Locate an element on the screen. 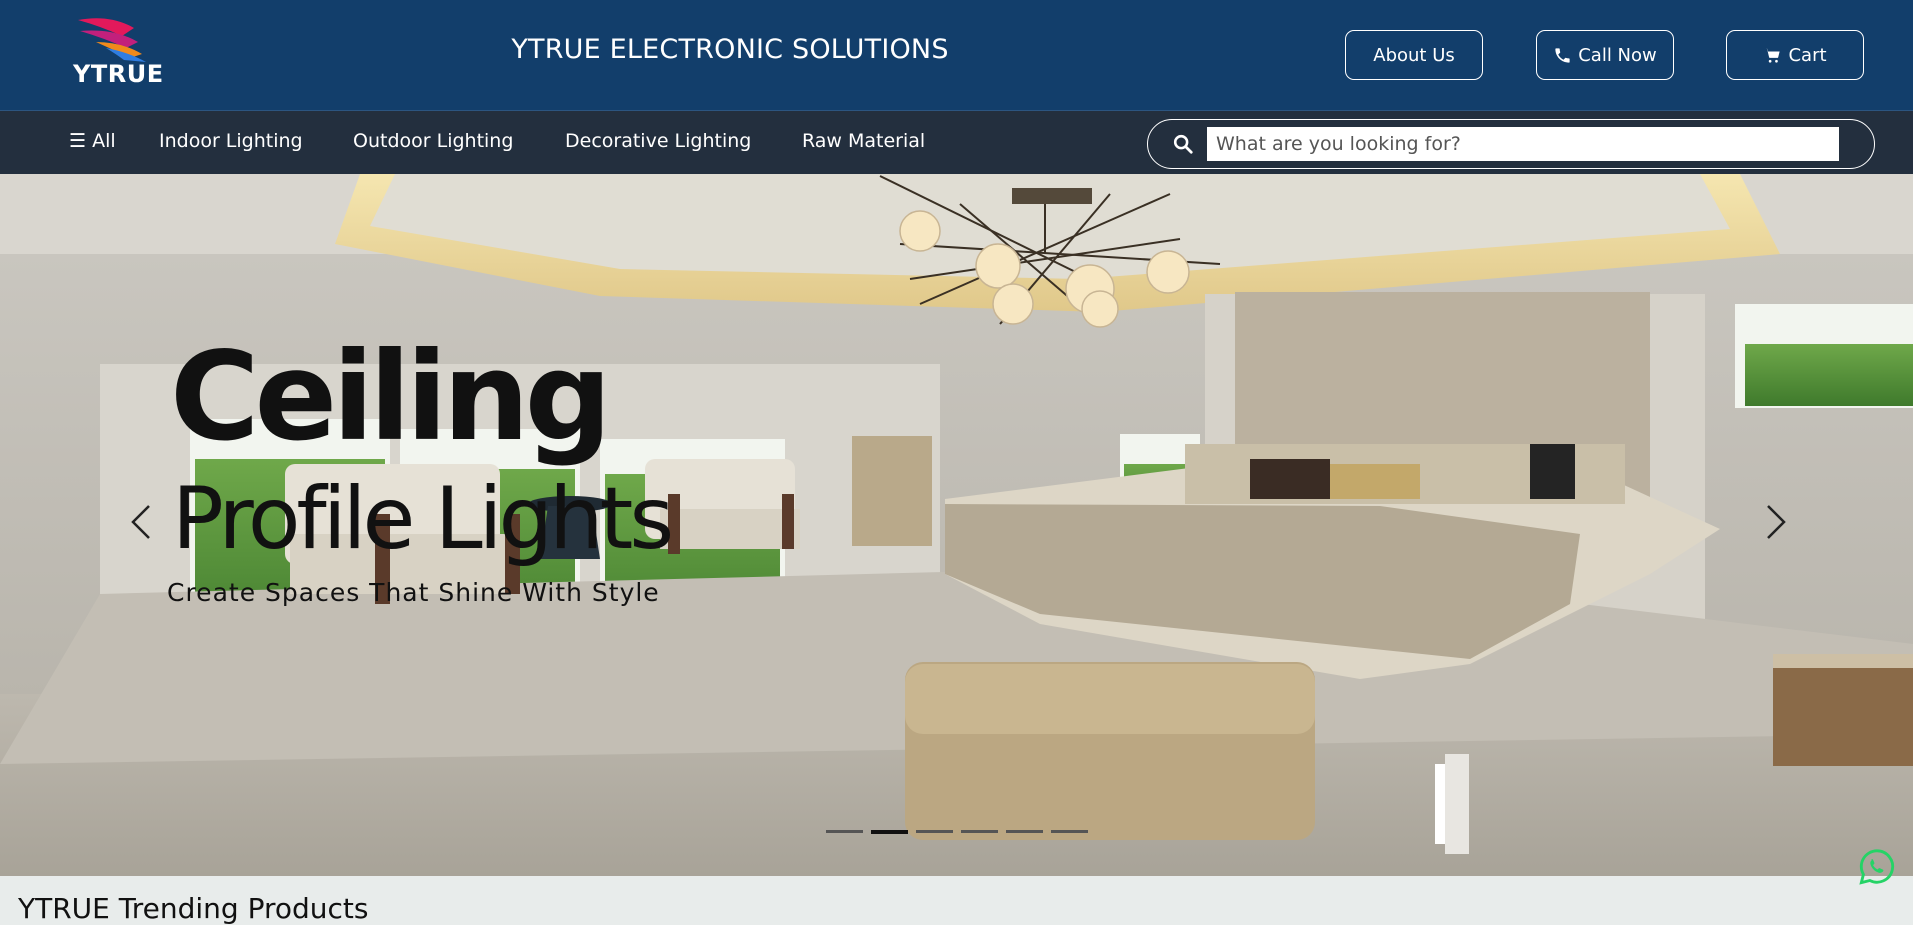  call-now-button: Call Now is located at coordinates (1605, 55).